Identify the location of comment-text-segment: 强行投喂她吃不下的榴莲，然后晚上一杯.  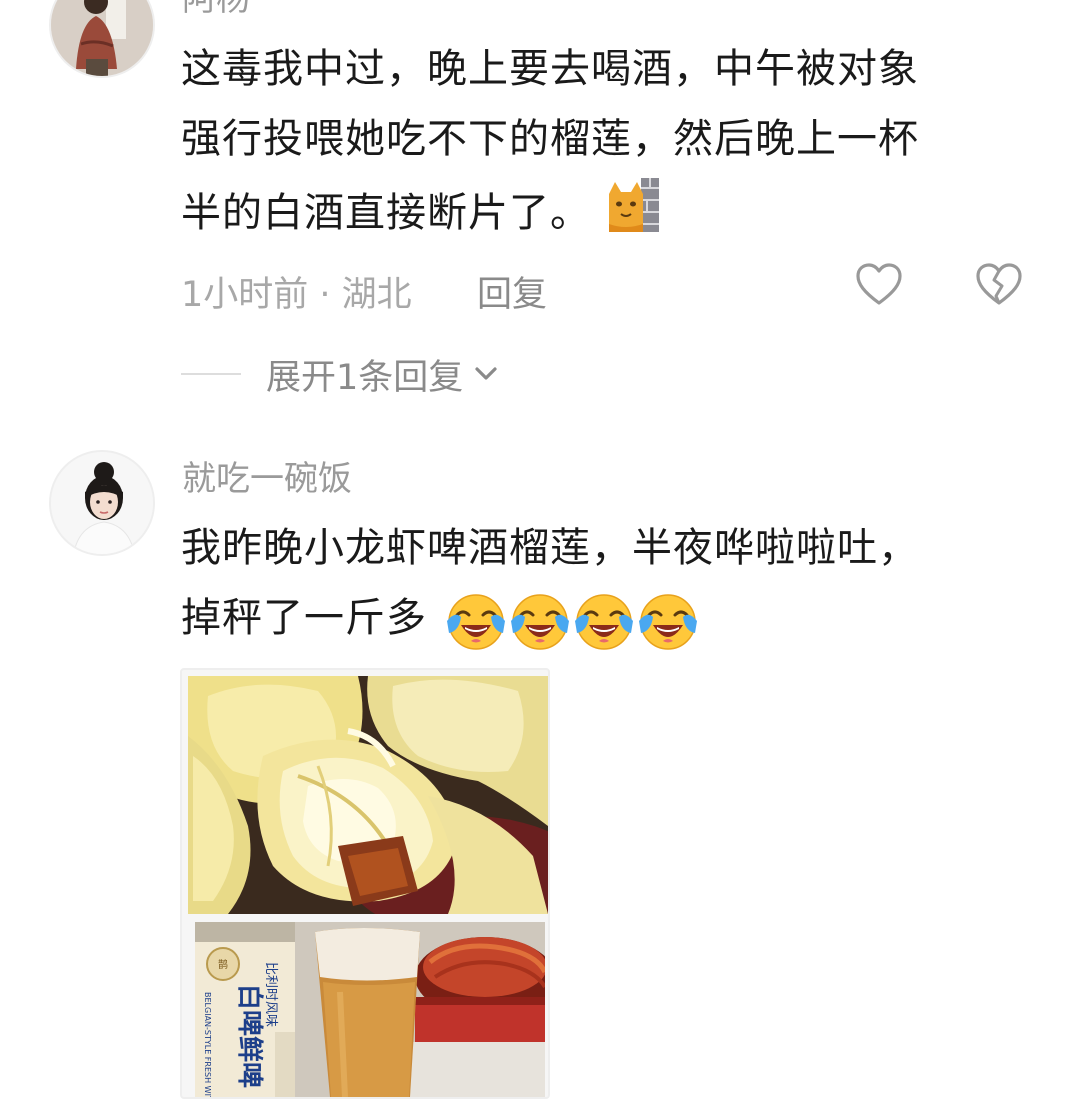
(550, 139).